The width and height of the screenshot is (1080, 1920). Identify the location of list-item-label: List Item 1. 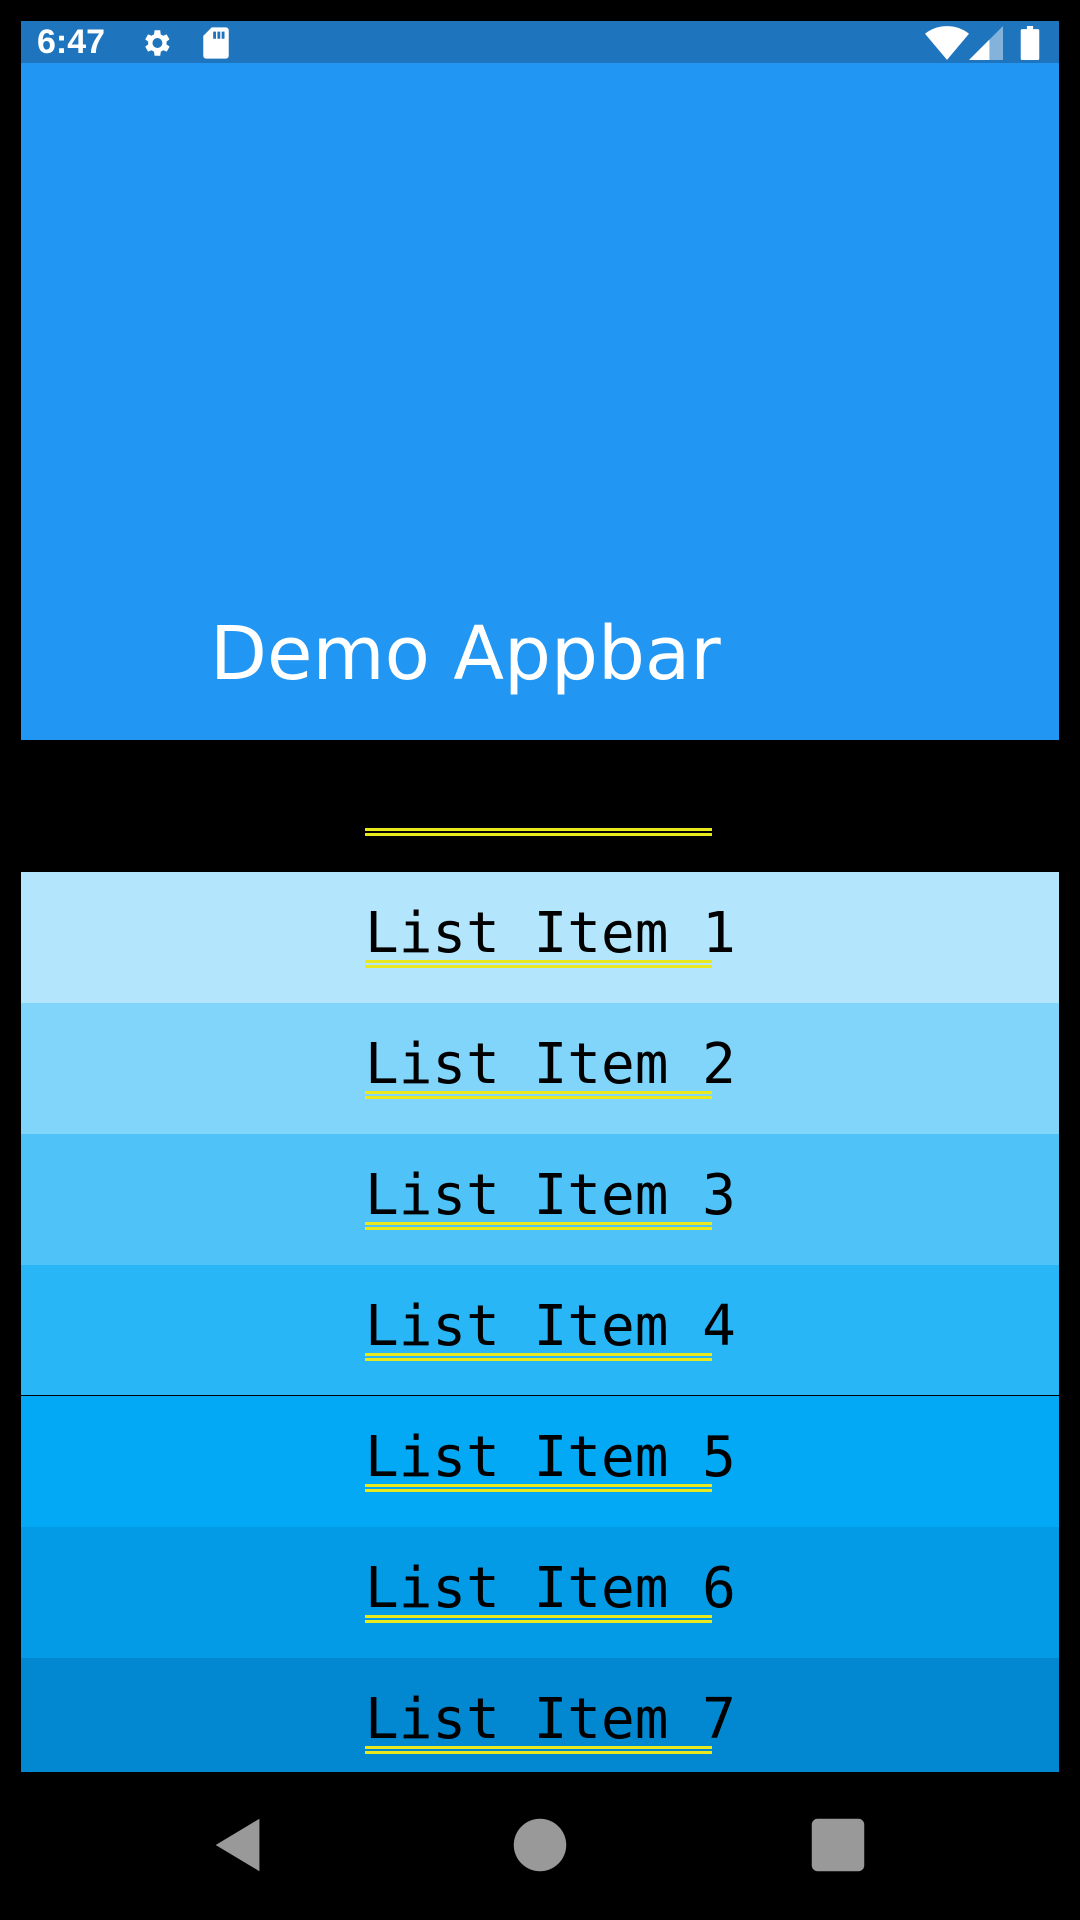
(550, 933).